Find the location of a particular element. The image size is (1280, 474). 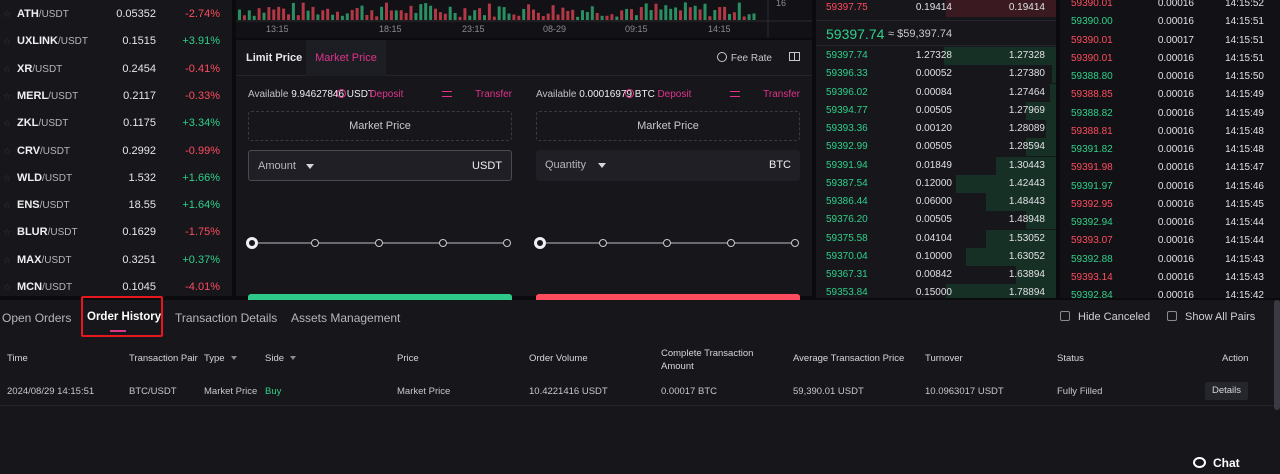

bid-row: 59387.54 0.12000 1.42443 is located at coordinates (936, 183).